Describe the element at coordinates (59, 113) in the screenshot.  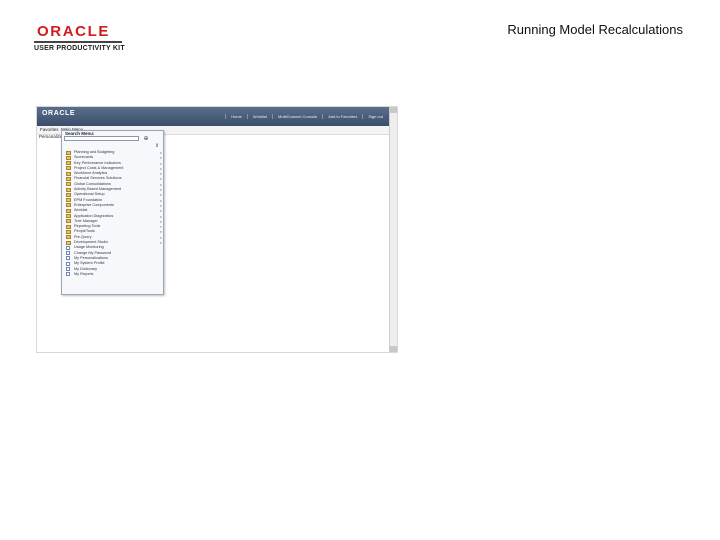
I see `app-logo: ORACLE` at that location.